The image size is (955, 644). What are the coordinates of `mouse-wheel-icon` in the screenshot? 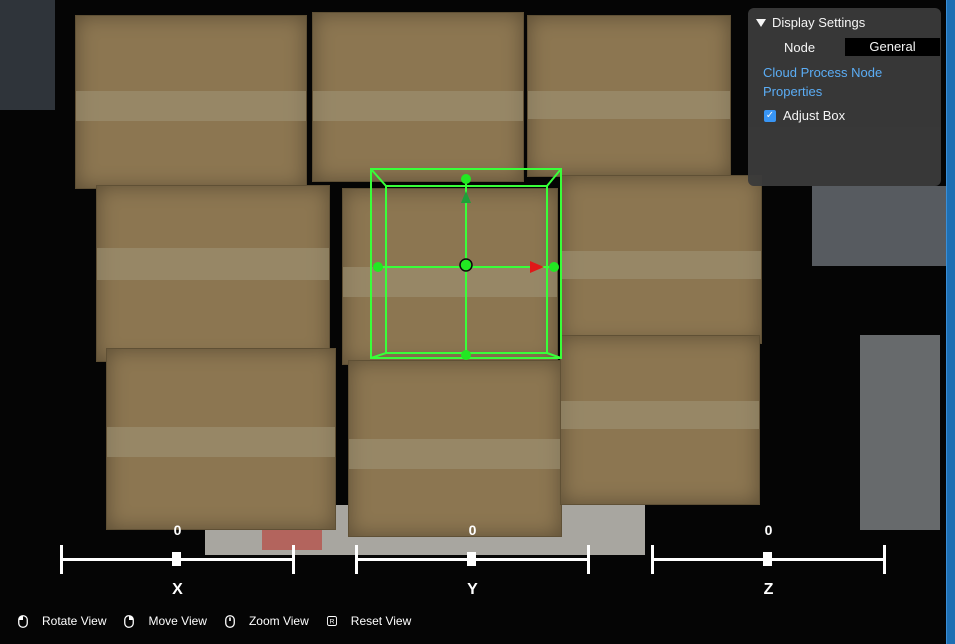 It's located at (230, 621).